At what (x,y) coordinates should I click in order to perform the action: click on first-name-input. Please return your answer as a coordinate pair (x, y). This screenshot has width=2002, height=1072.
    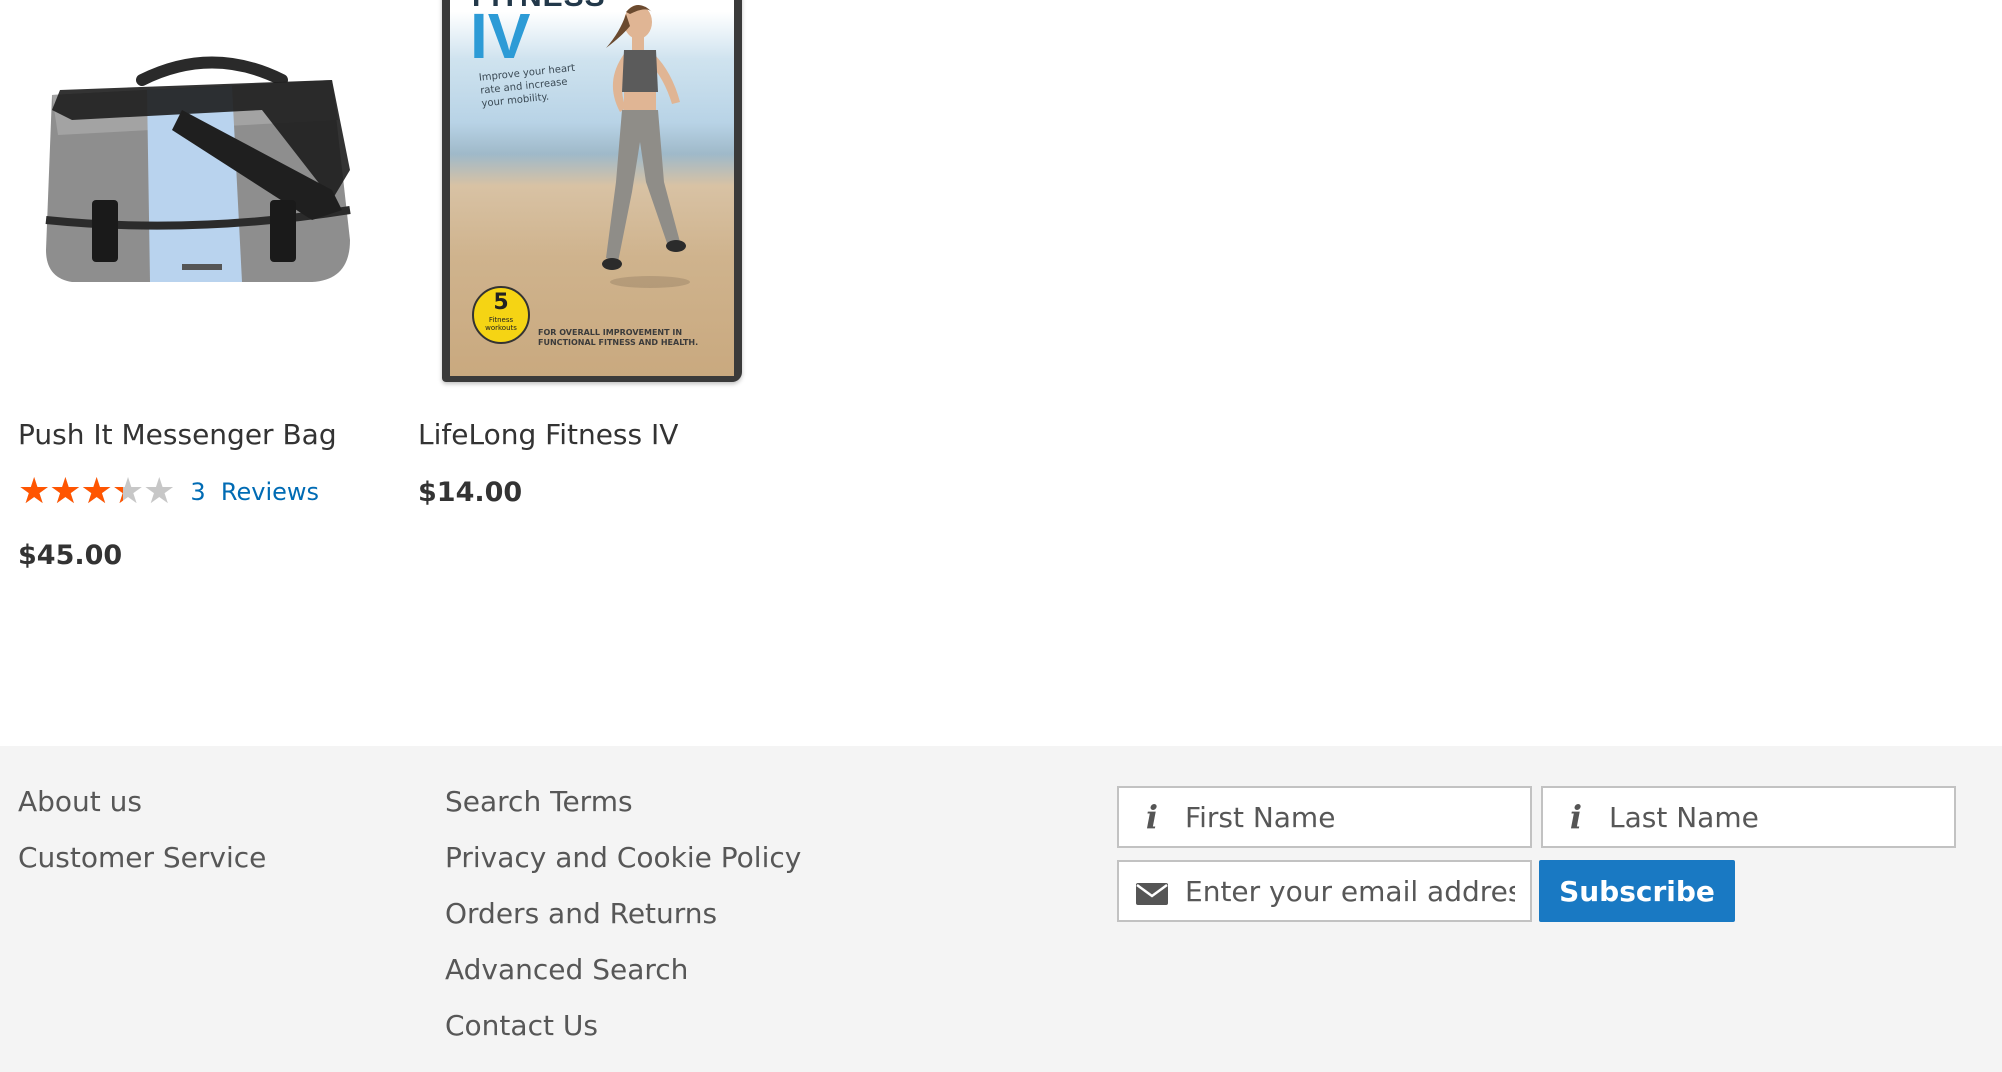
    Looking at the image, I should click on (1350, 817).